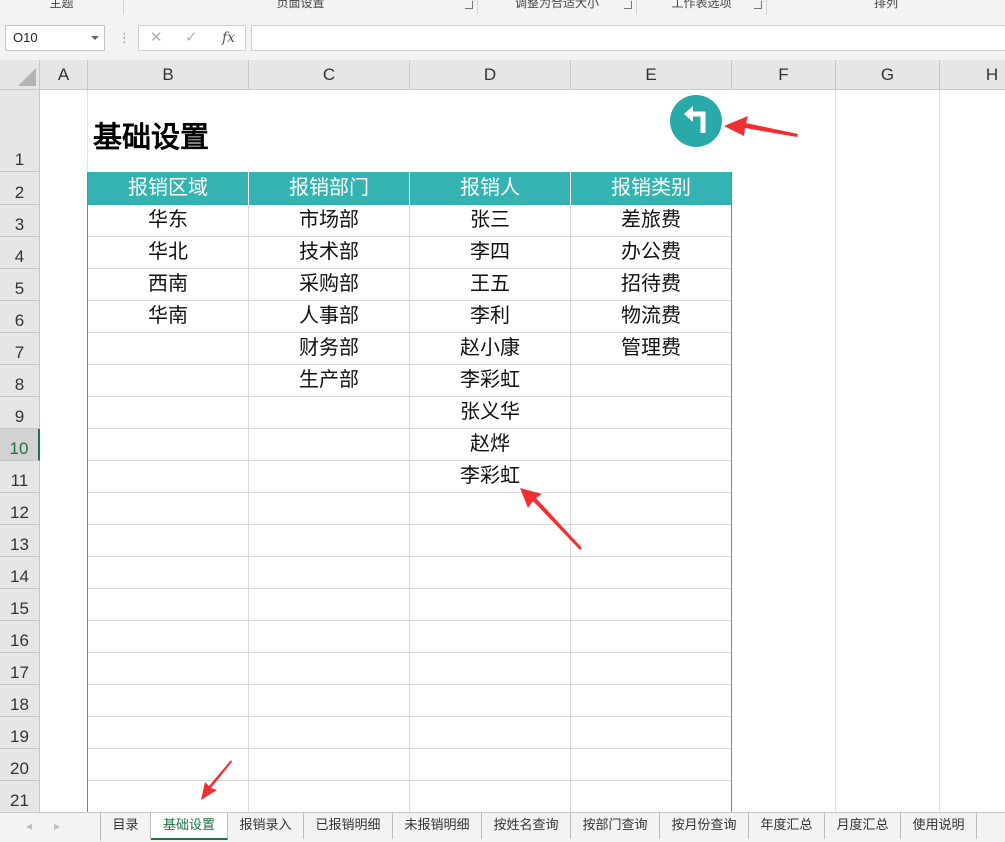 The width and height of the screenshot is (1005, 842). Describe the element at coordinates (329, 220) in the screenshot. I see `table-cell: 市场部` at that location.